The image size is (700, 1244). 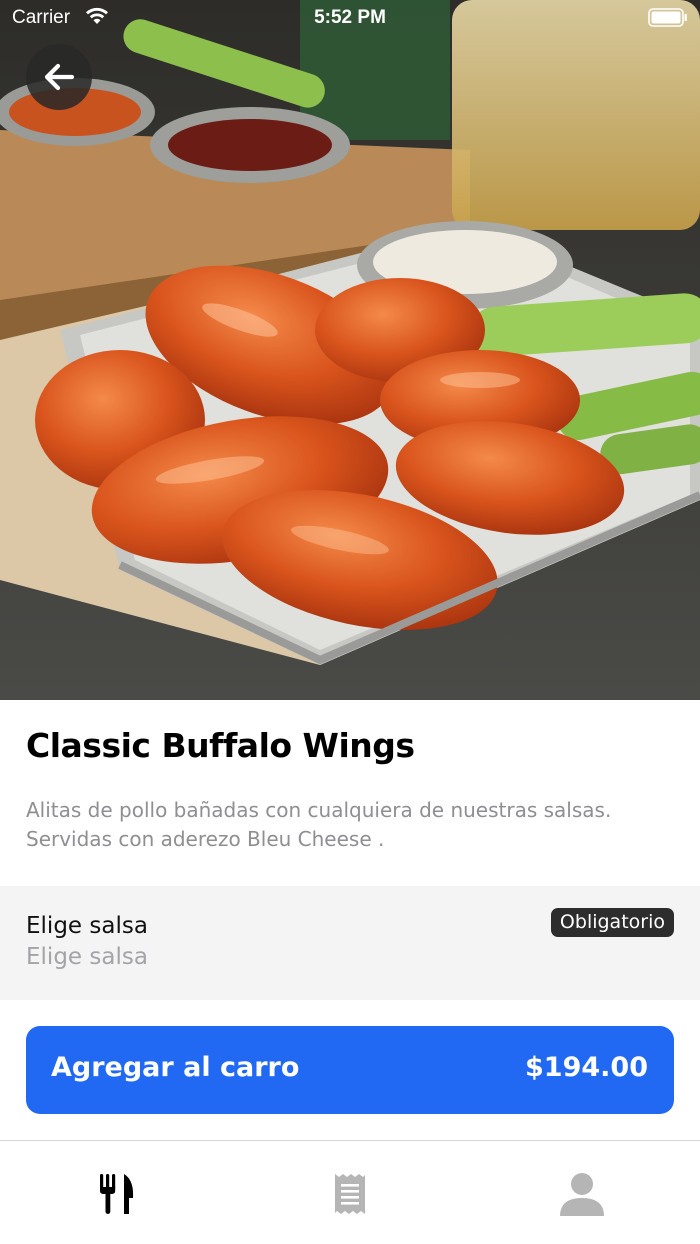 I want to click on person-icon, so click(x=582, y=1194).